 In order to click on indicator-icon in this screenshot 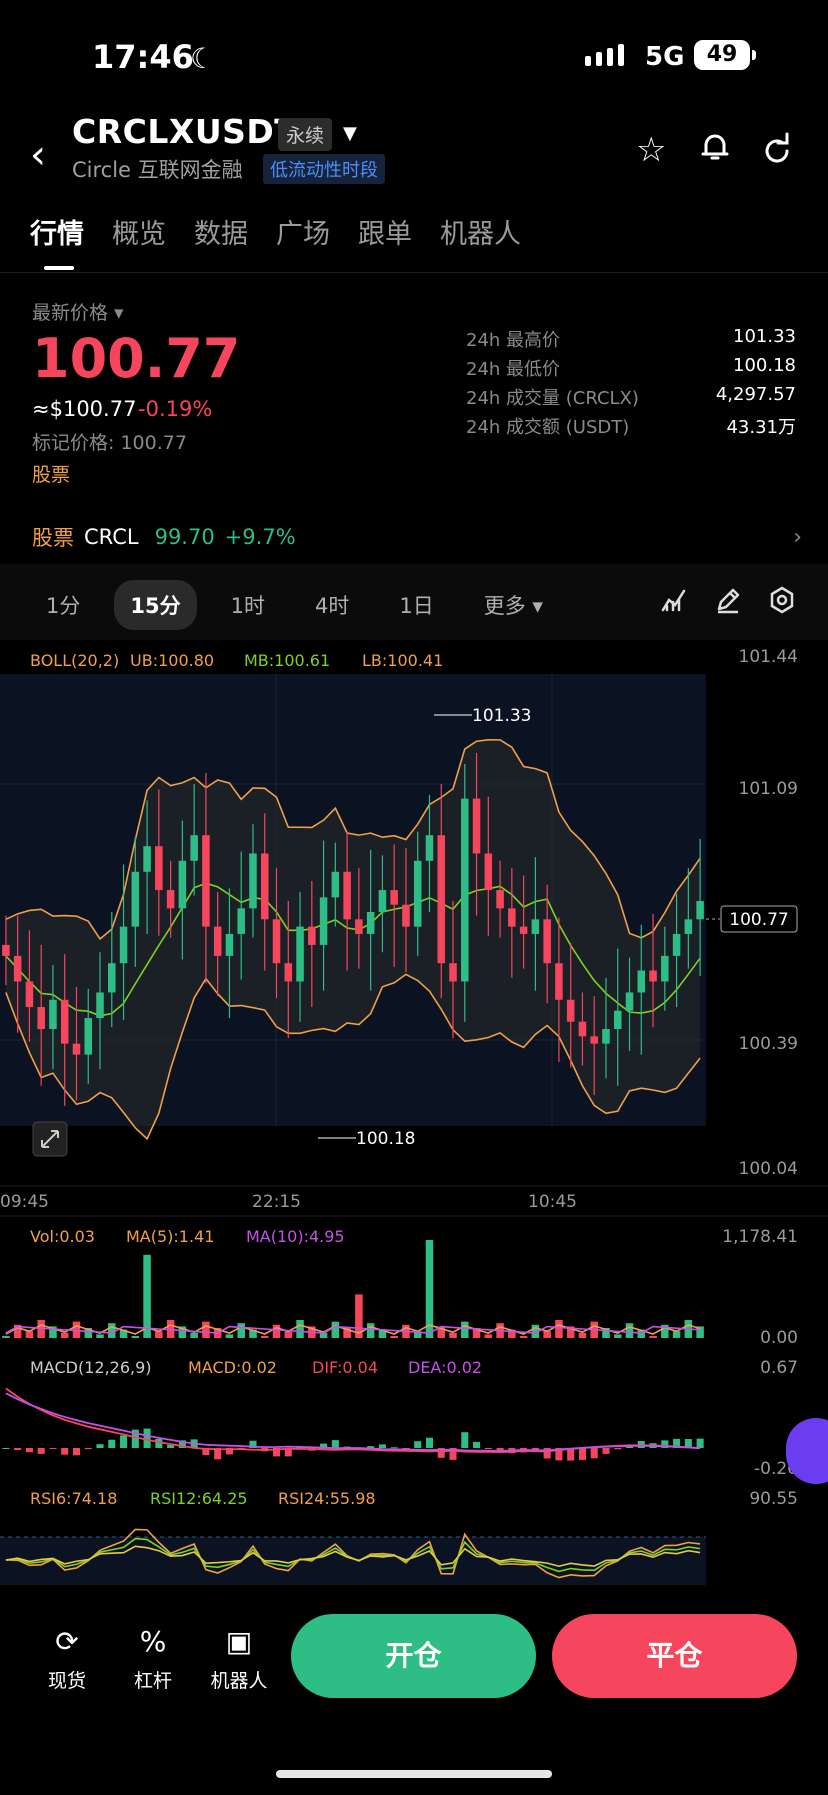, I will do `click(674, 603)`.